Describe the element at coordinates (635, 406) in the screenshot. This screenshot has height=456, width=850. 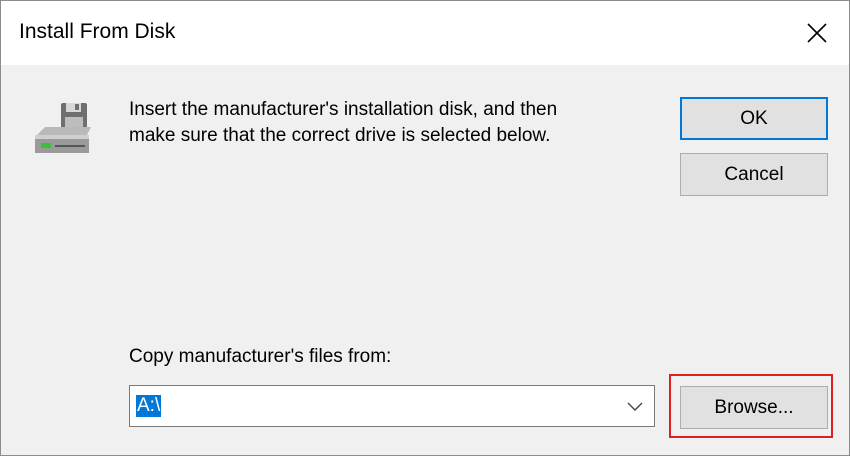
I see `chevron-down-icon` at that location.